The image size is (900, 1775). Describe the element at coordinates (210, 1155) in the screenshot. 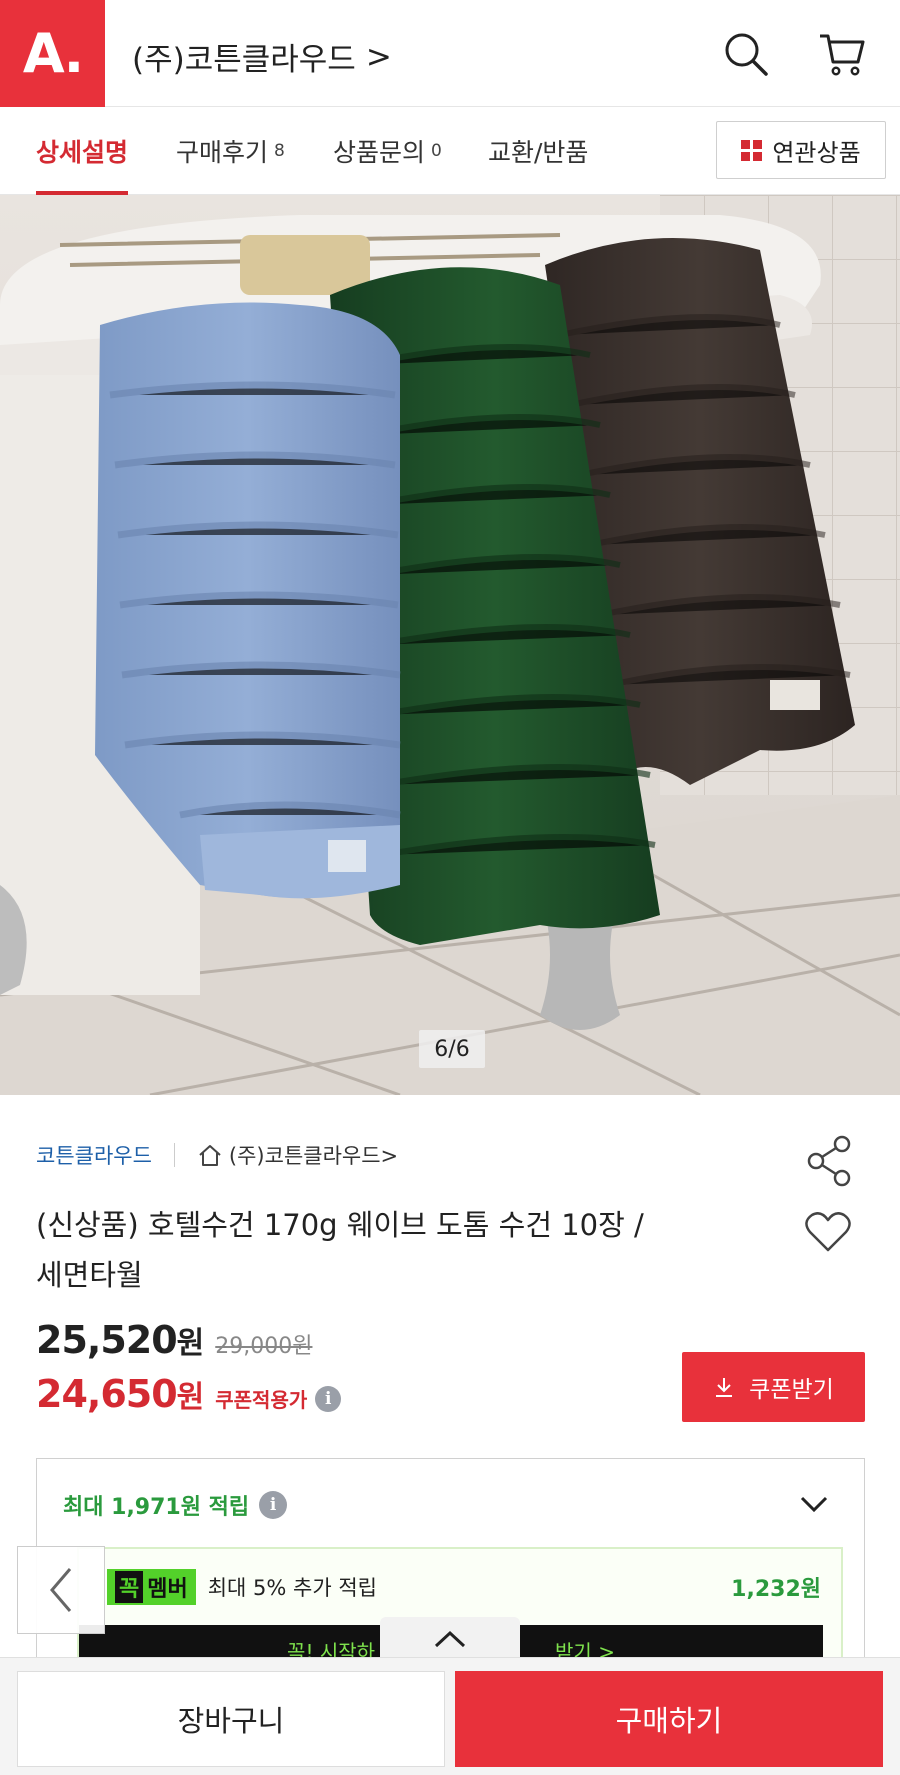

I see `home-icon` at that location.